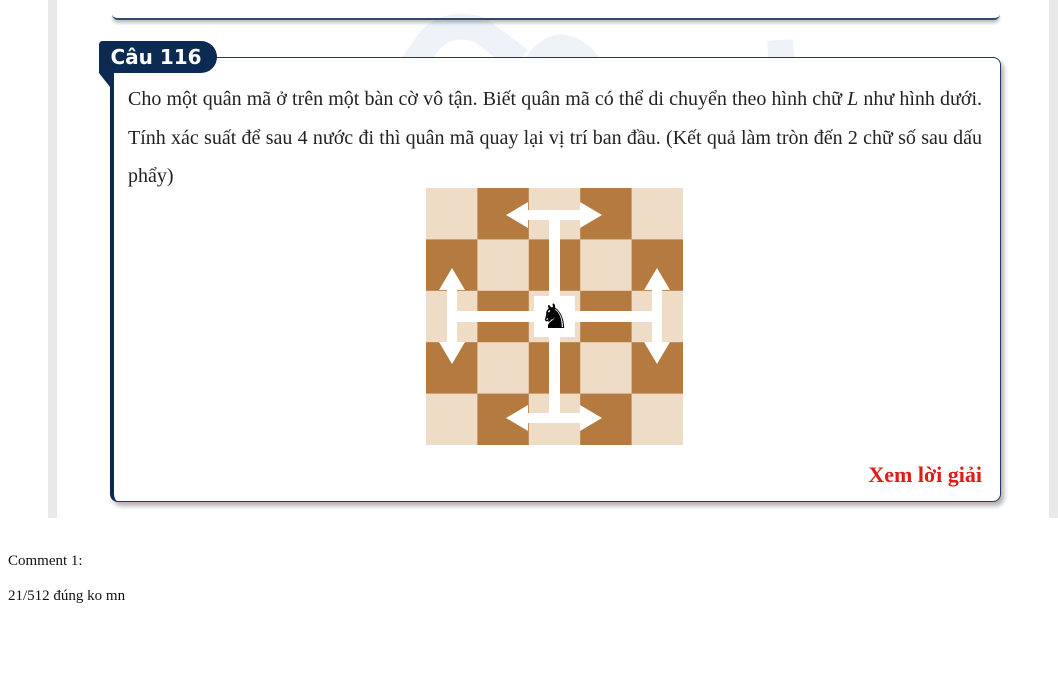 This screenshot has height=682, width=1058. What do you see at coordinates (554, 258) in the screenshot?
I see `arrow-stem-top` at bounding box center [554, 258].